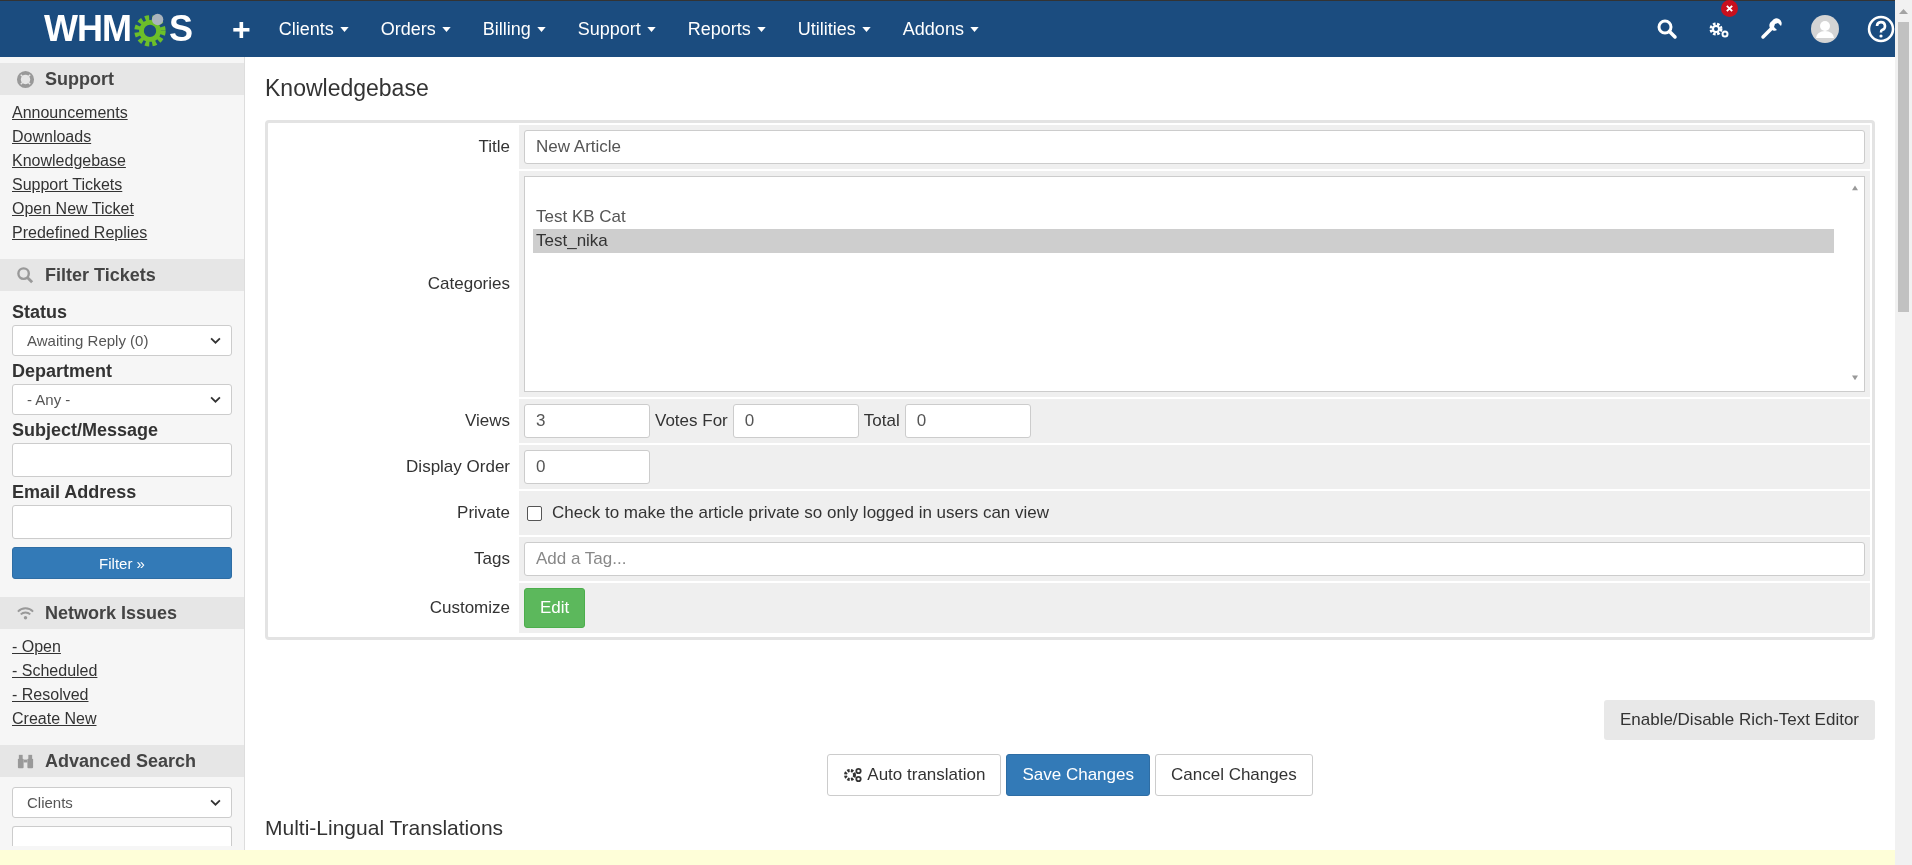  What do you see at coordinates (801, 513) in the screenshot?
I see `checkbox-label: Check to make the article private so only logged in users can view` at bounding box center [801, 513].